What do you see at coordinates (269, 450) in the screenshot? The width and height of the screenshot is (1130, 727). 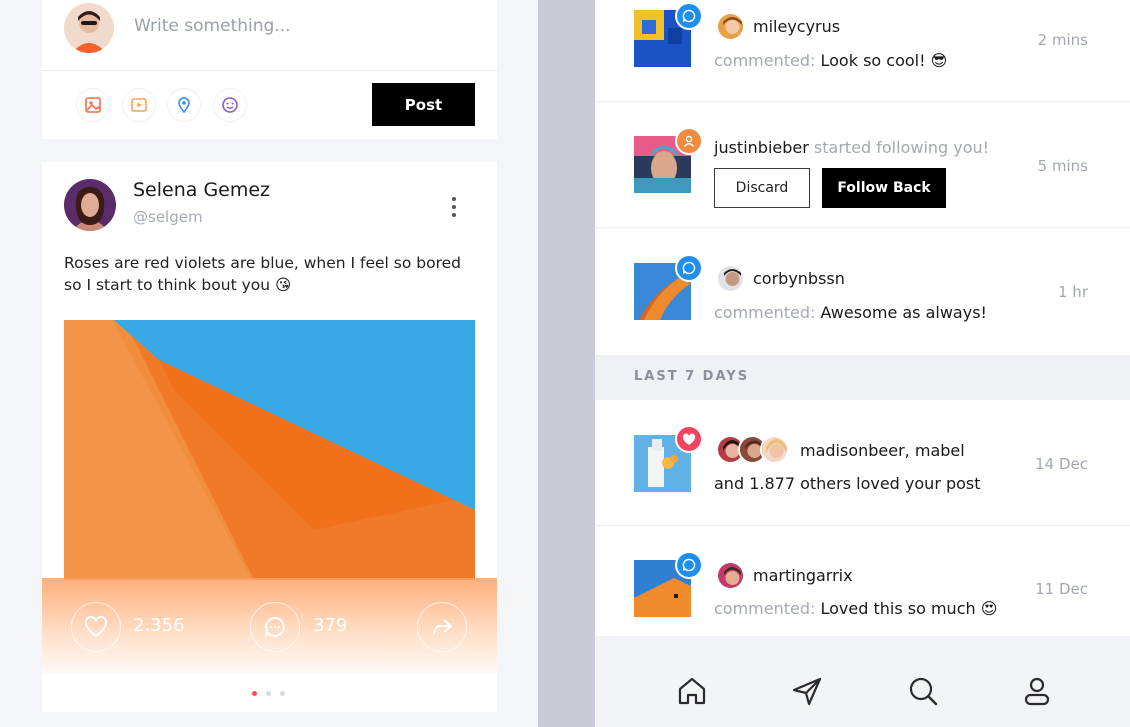 I see `post-image` at bounding box center [269, 450].